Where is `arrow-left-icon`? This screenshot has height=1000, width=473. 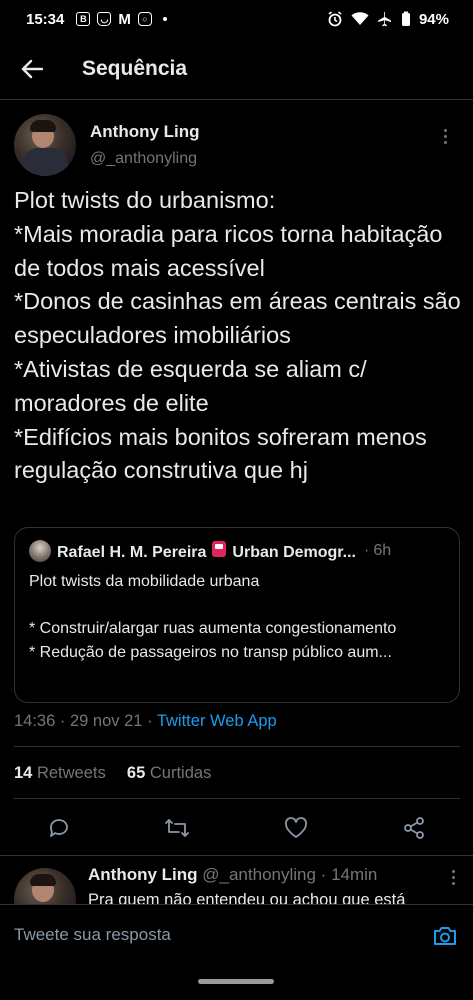 arrow-left-icon is located at coordinates (32, 68).